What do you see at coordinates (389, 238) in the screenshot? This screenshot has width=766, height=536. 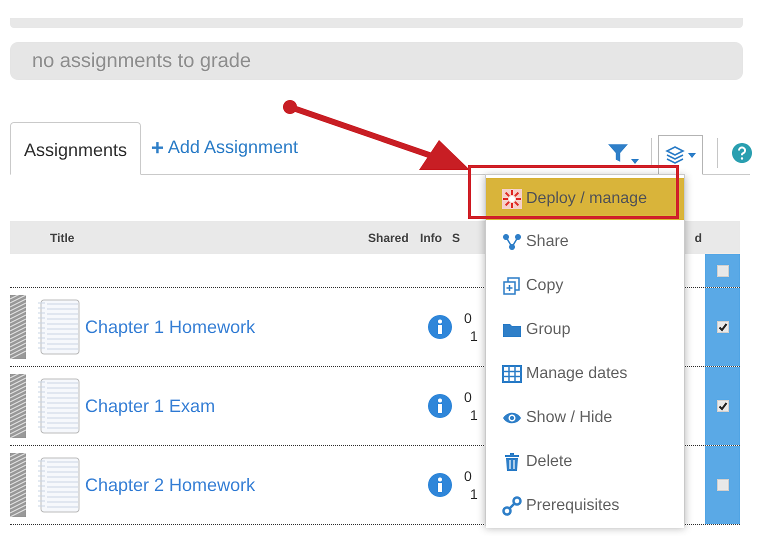 I see `column-header: Shared` at bounding box center [389, 238].